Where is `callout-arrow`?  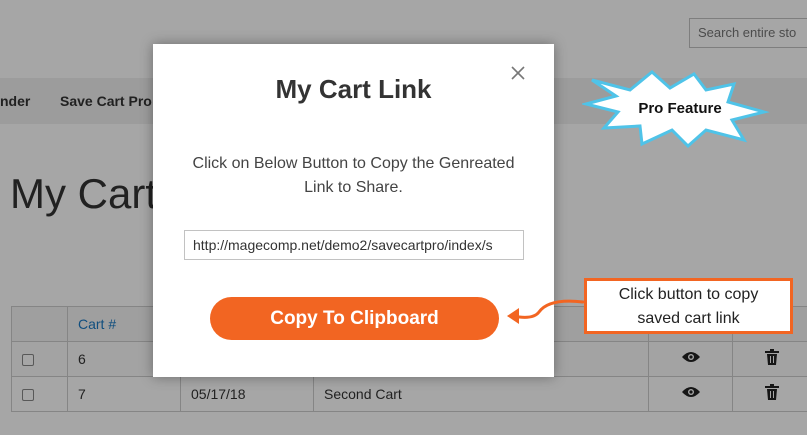
callout-arrow is located at coordinates (546, 311).